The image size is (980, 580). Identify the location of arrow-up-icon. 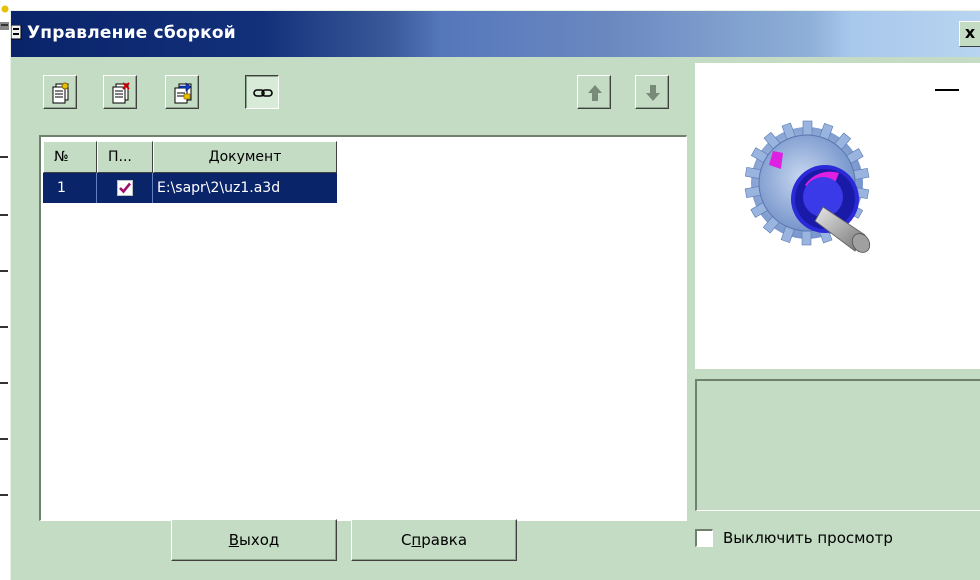
(595, 93).